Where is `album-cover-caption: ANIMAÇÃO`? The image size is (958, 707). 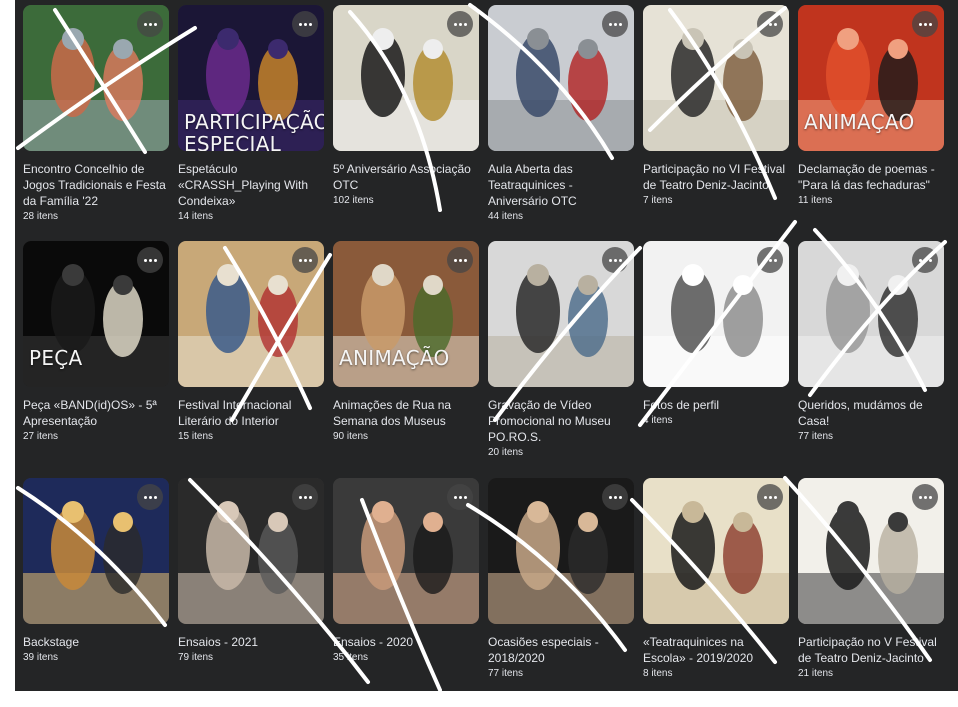
album-cover-caption: ANIMAÇÃO is located at coordinates (394, 358).